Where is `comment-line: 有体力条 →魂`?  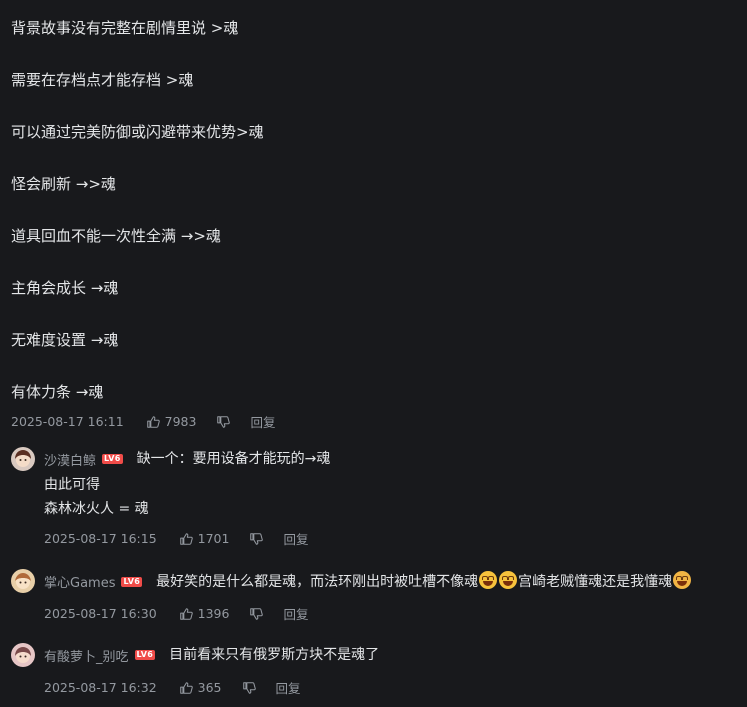
comment-line: 有体力条 →魂 is located at coordinates (57, 392).